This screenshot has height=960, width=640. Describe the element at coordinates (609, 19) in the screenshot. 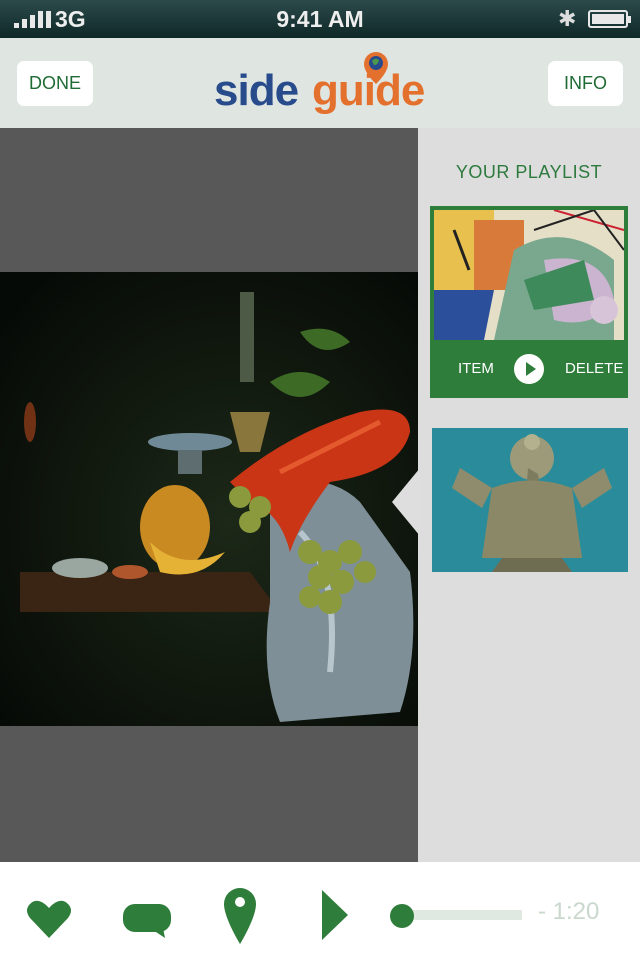

I see `battery-icon` at that location.